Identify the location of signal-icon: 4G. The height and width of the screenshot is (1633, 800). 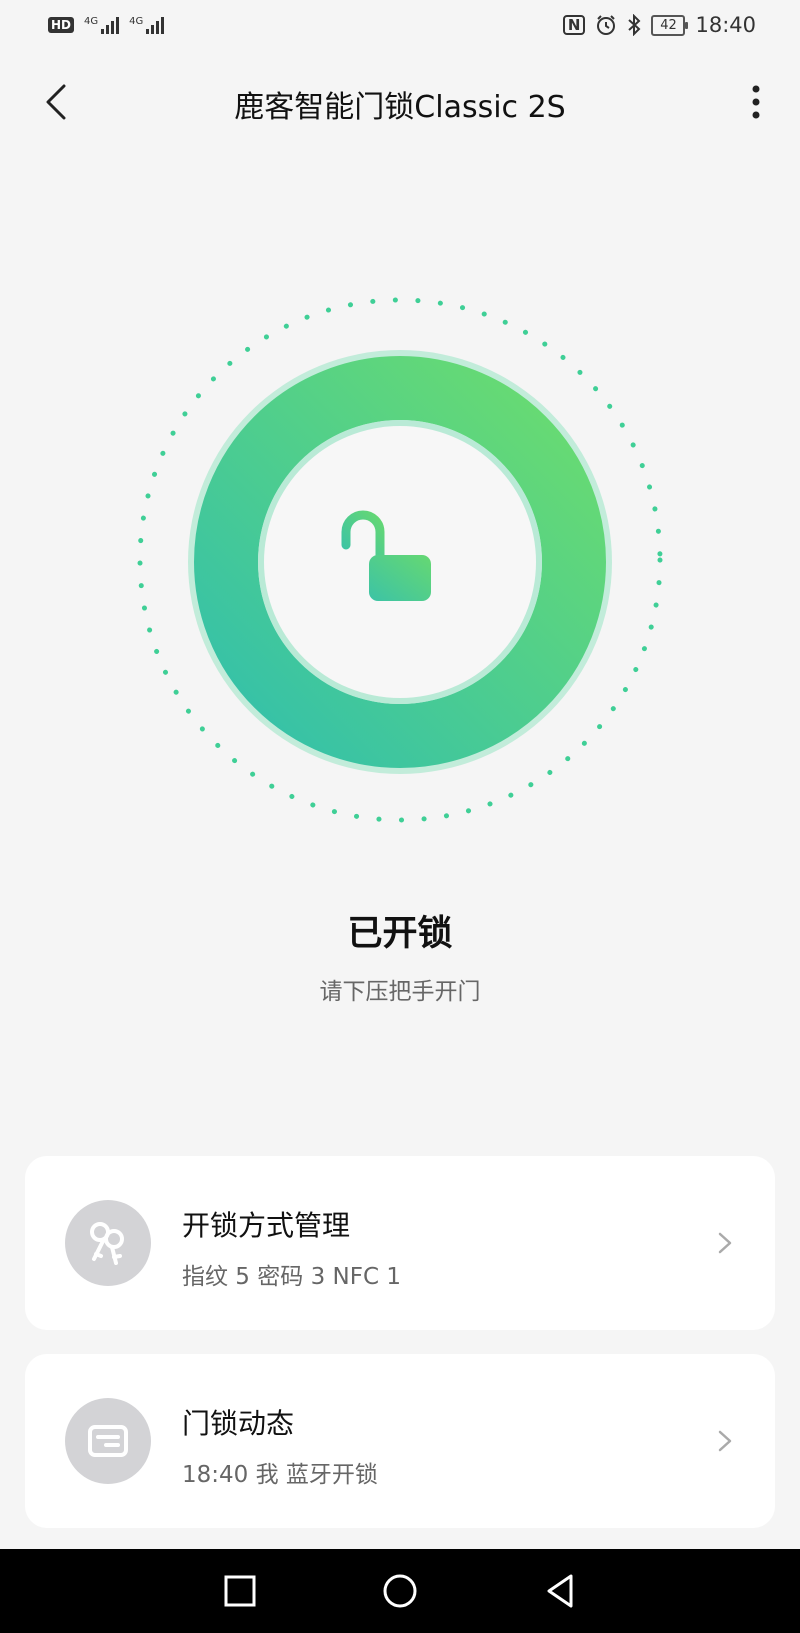
(102, 24).